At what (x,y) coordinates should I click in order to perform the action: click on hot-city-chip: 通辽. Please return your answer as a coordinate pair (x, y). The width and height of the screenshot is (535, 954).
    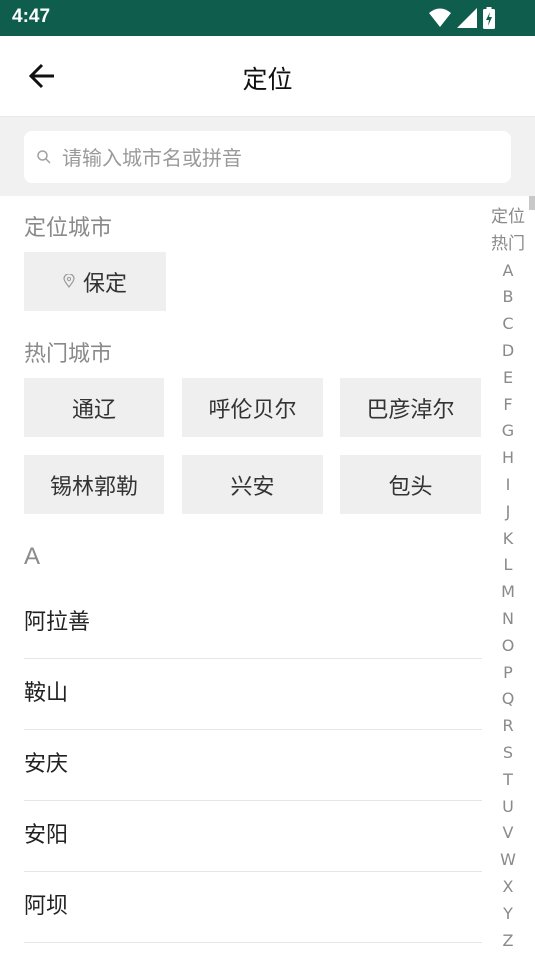
    Looking at the image, I should click on (94, 407).